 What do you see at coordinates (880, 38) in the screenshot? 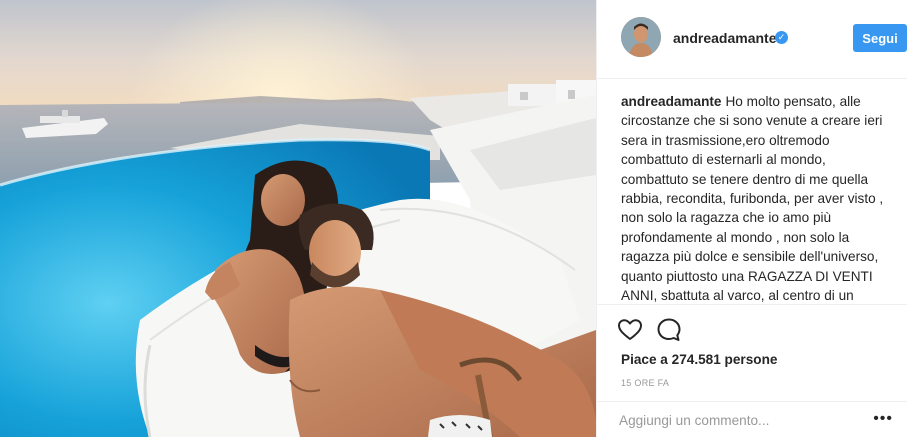
I see `follow-button: Segui` at bounding box center [880, 38].